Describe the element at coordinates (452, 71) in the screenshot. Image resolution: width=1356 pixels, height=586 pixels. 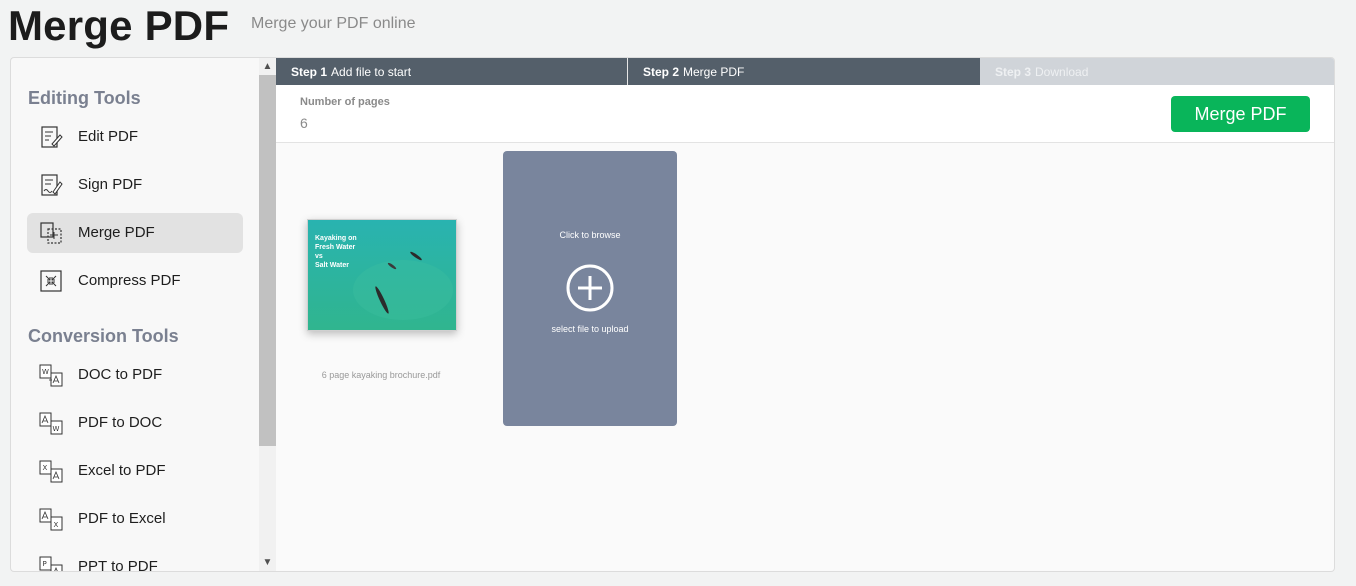
I see `step-1: Step 1 Add file to start` at that location.